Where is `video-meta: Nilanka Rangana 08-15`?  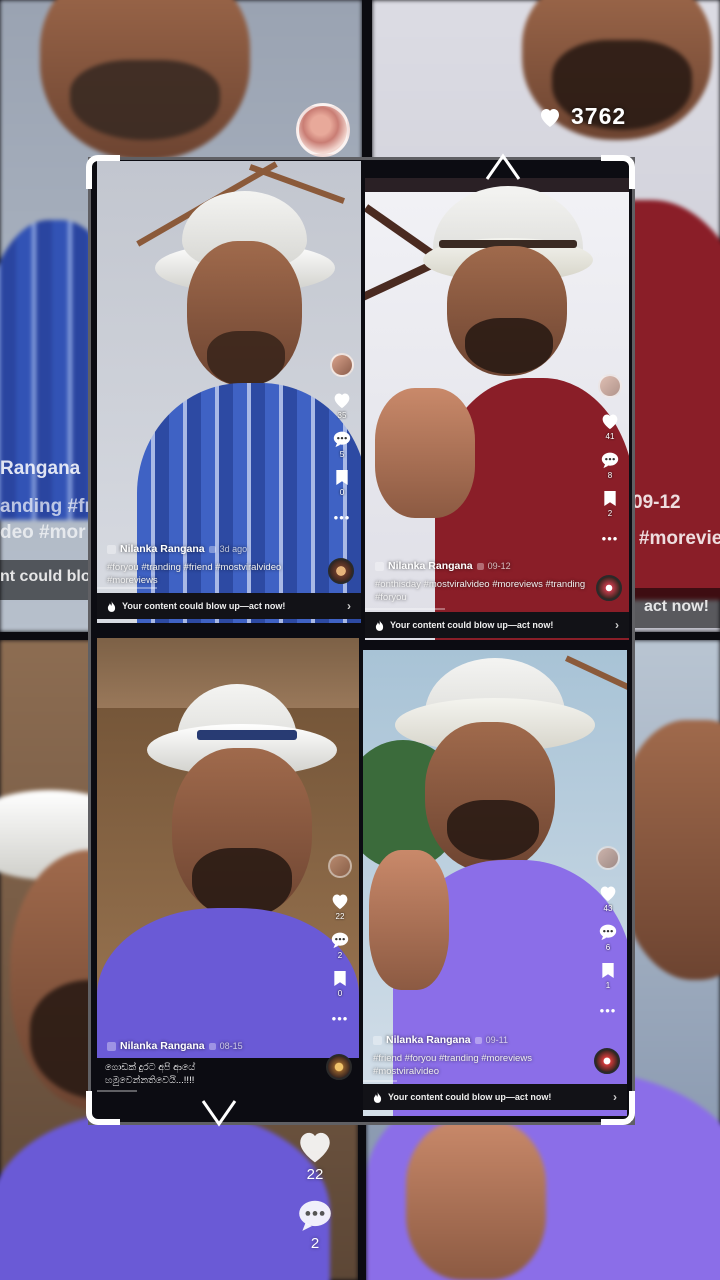 video-meta: Nilanka Rangana 08-15 is located at coordinates (213, 1046).